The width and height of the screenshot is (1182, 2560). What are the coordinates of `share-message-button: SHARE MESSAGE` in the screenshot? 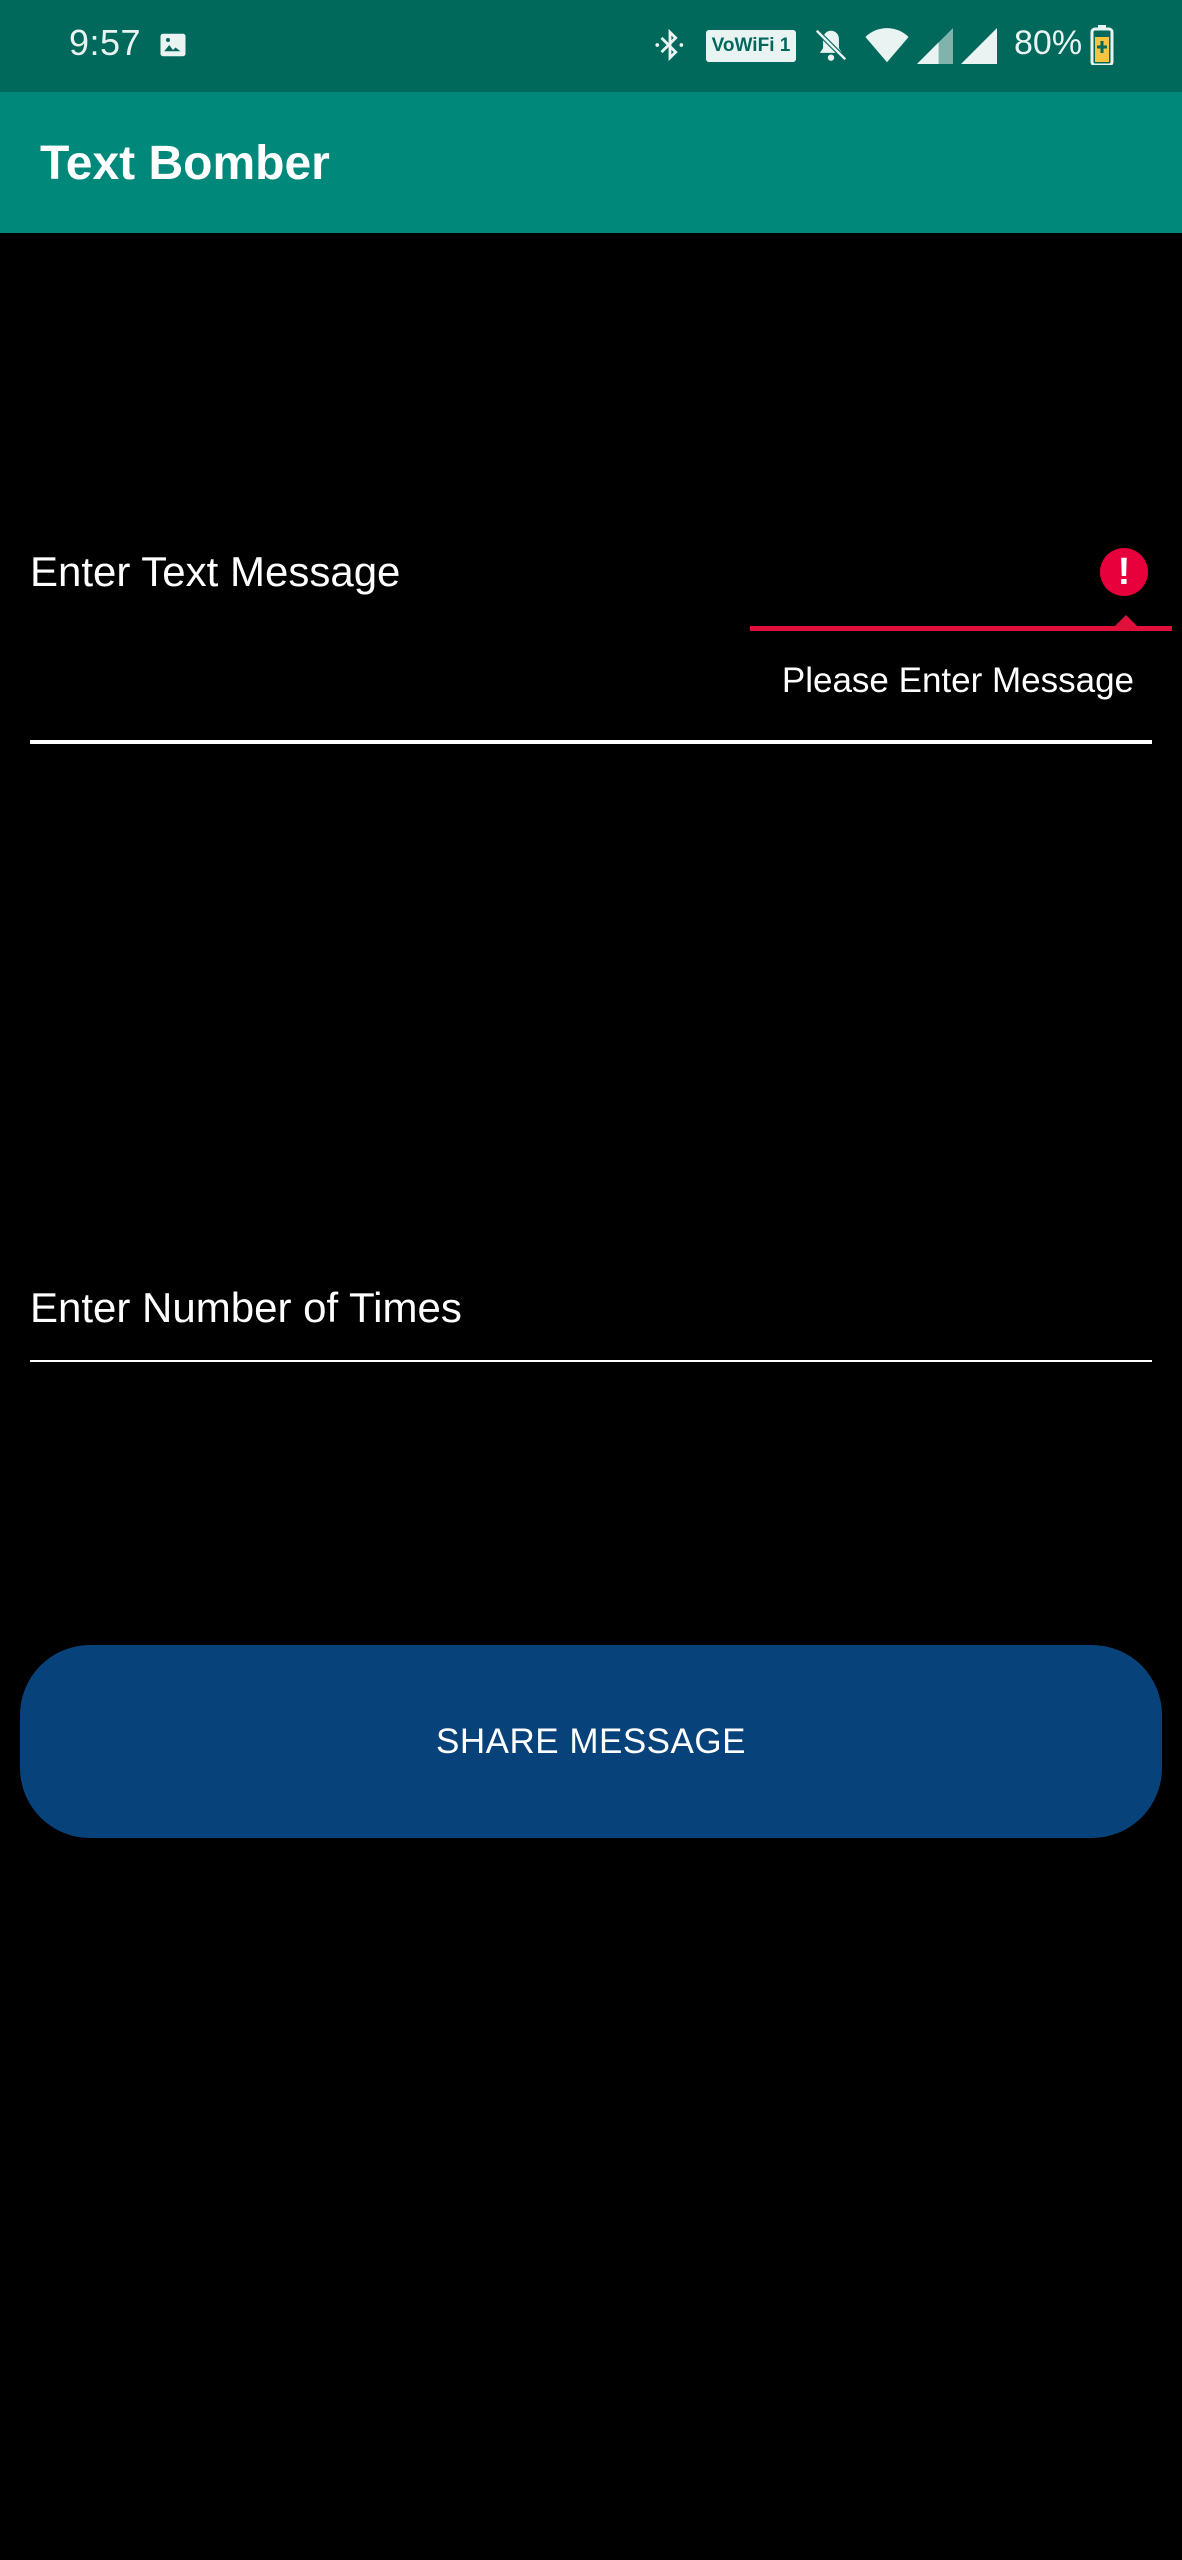 It's located at (591, 1741).